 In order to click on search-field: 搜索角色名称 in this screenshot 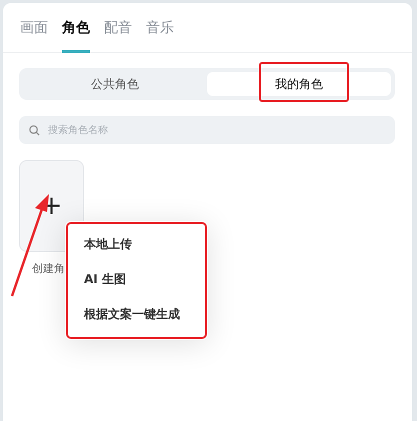, I will do `click(207, 130)`.